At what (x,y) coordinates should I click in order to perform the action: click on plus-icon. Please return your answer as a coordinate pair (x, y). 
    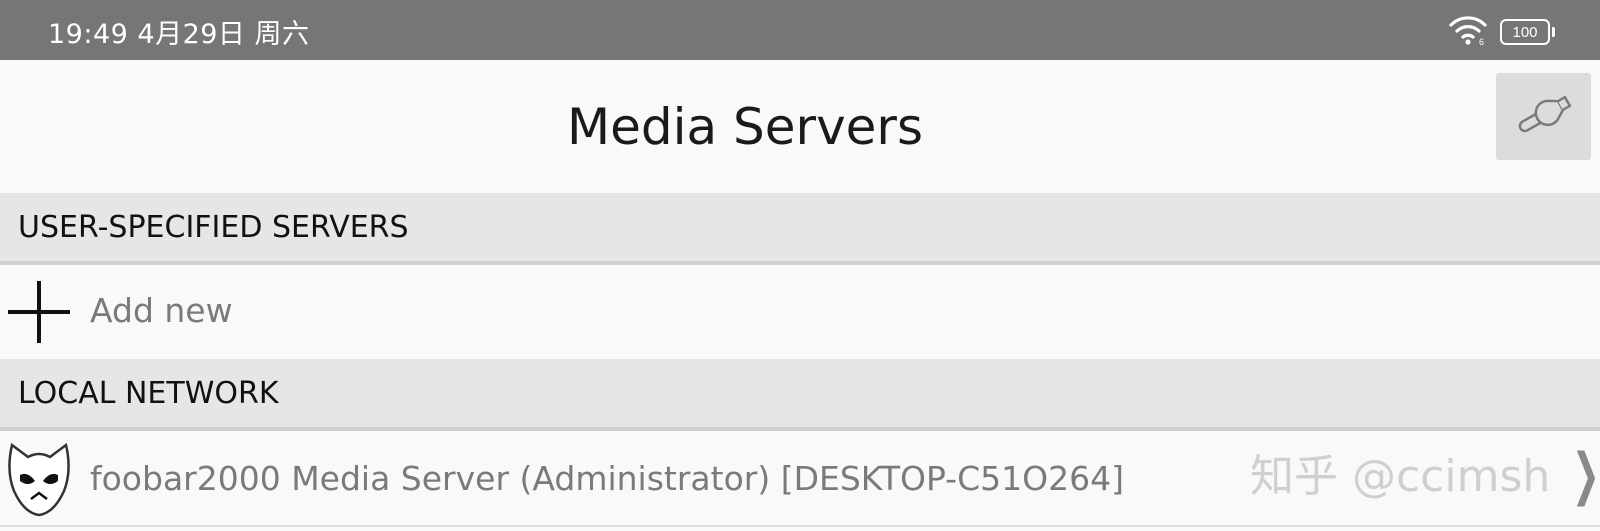
    Looking at the image, I should click on (39, 314).